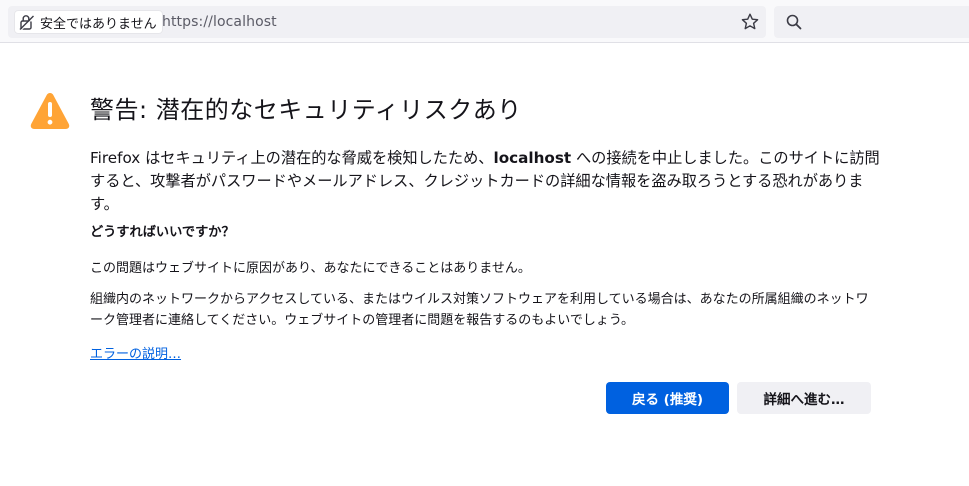  Describe the element at coordinates (310, 268) in the screenshot. I see `what-to-do-answer-1: この問題はウェブサイトに原因があり、あなたにできることはありません。` at that location.